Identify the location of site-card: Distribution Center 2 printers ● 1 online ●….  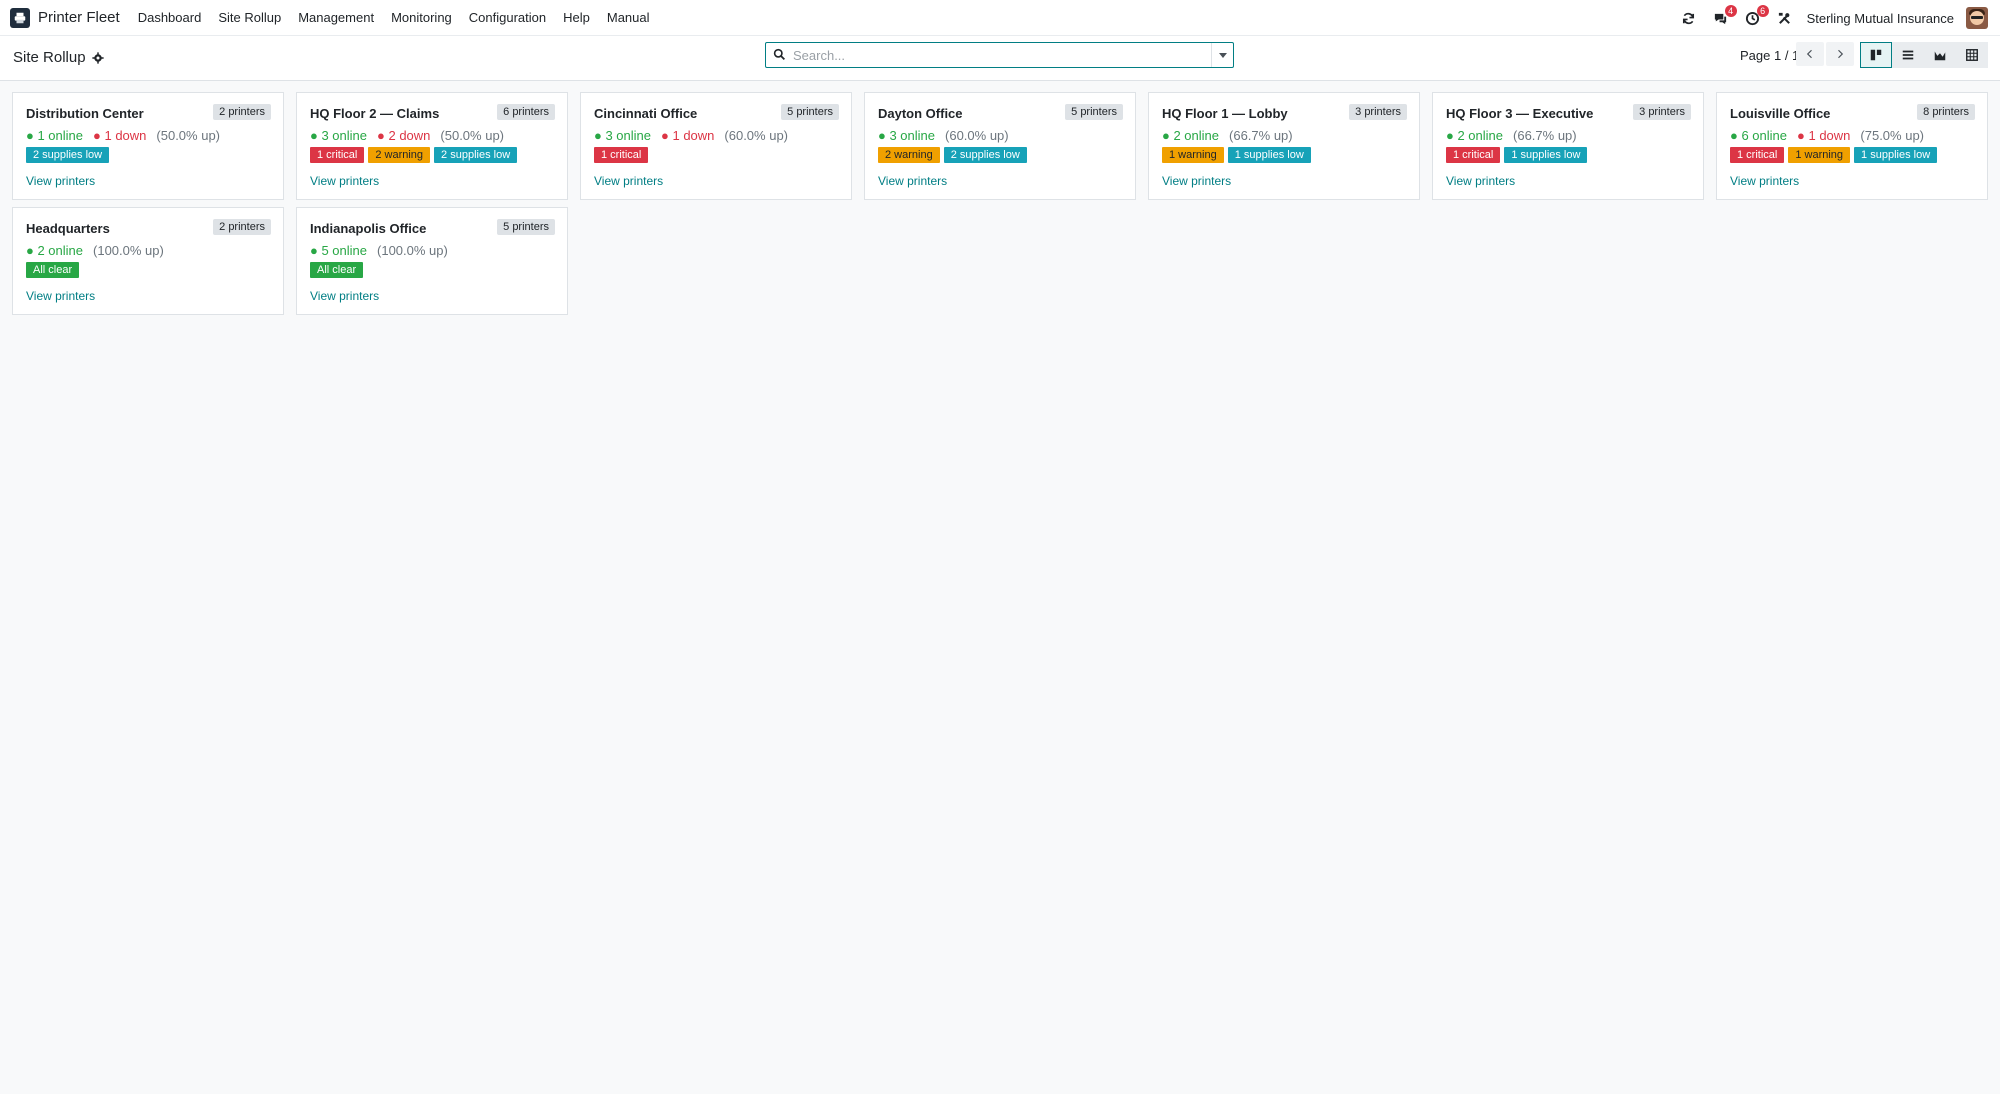
(148, 146).